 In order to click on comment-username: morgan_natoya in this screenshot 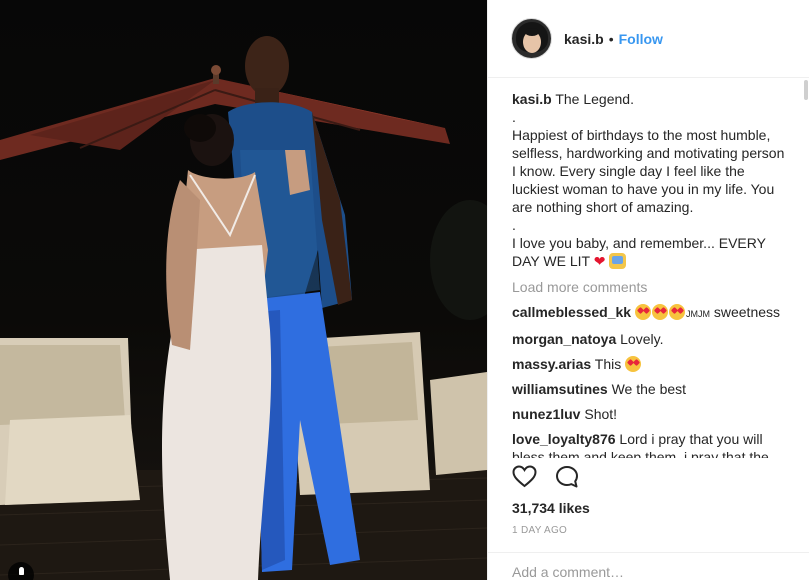, I will do `click(564, 339)`.